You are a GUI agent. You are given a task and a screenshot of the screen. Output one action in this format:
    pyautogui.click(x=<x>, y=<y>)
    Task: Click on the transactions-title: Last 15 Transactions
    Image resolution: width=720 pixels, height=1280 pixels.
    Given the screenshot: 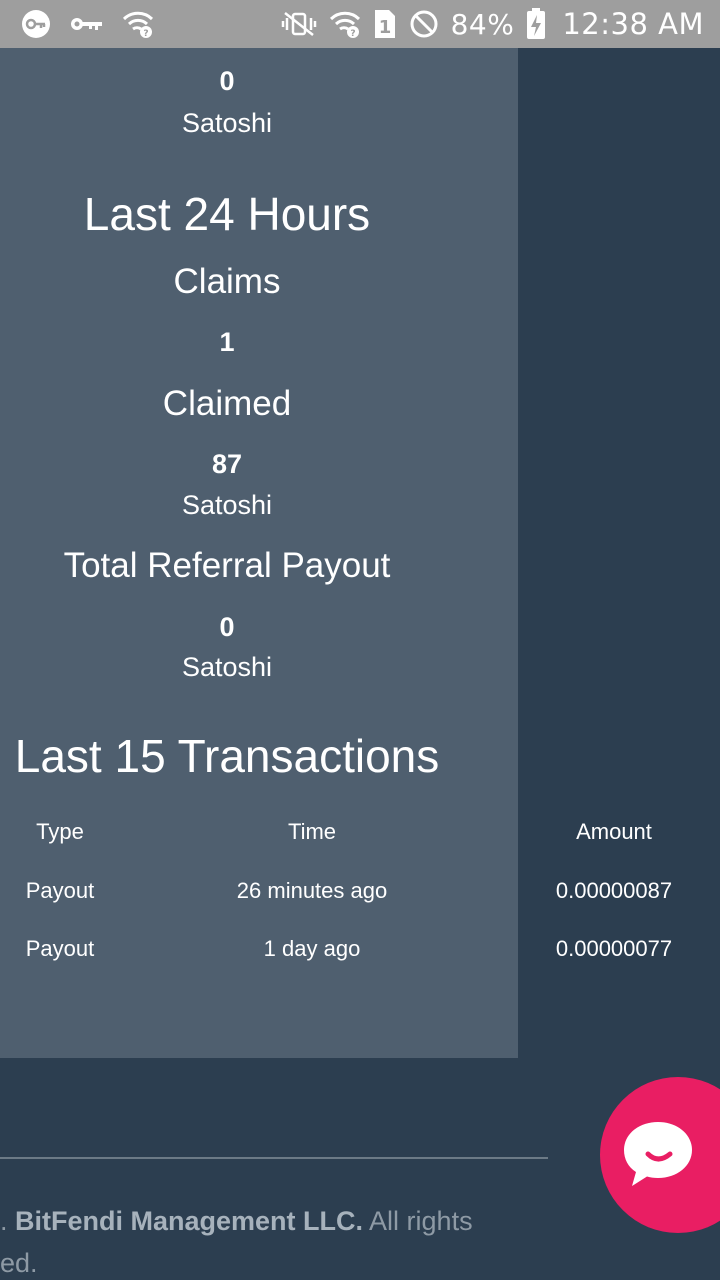 What is the action you would take?
    pyautogui.click(x=227, y=756)
    